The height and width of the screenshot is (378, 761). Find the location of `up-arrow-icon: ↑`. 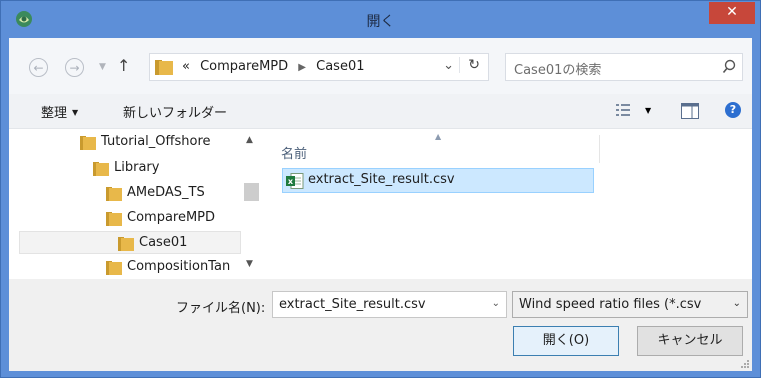

up-arrow-icon: ↑ is located at coordinates (123, 65).